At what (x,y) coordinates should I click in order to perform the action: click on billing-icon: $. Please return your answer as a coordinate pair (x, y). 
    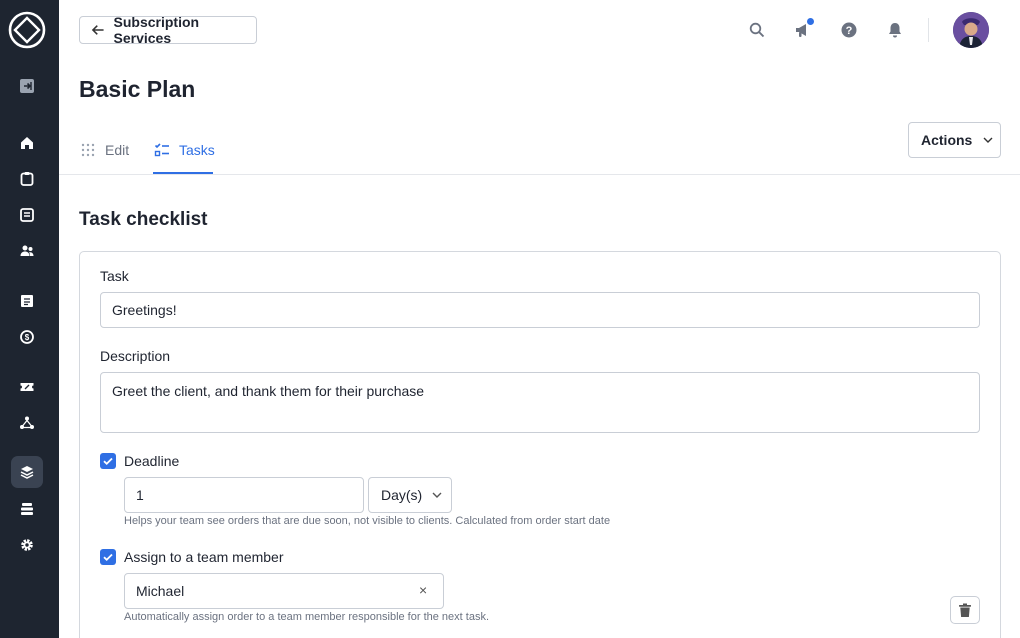
    Looking at the image, I should click on (27, 337).